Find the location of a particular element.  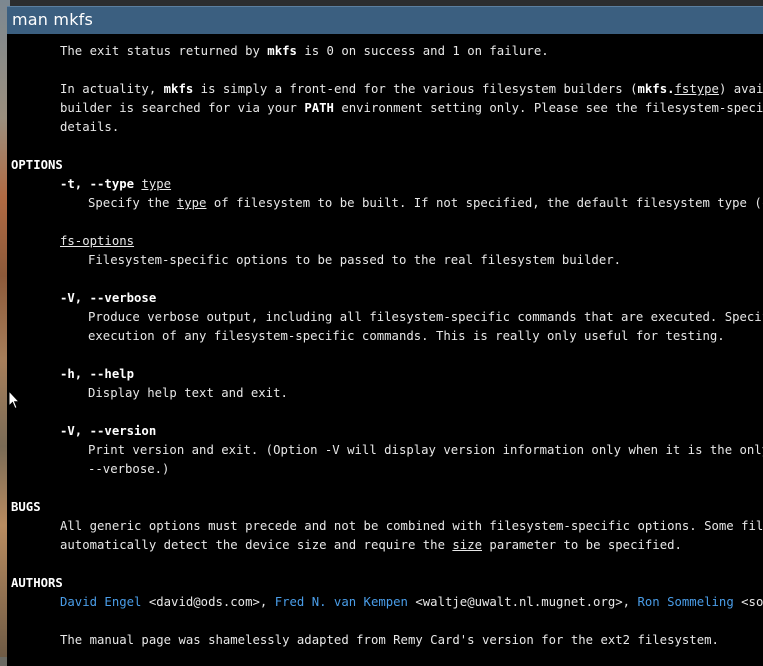

author-link-fred-van-kempen: Fred N. van Kempen is located at coordinates (341, 602).